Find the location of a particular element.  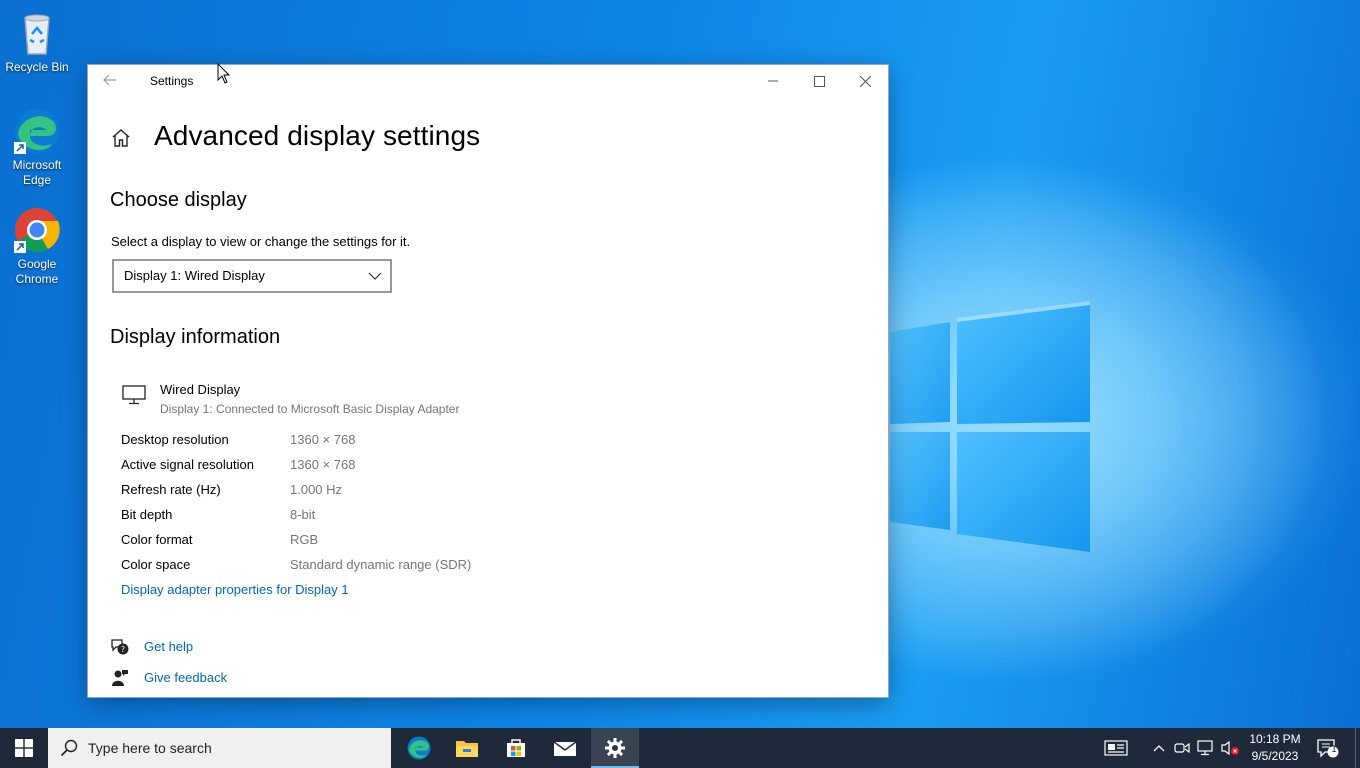

maximize-button is located at coordinates (819, 81).